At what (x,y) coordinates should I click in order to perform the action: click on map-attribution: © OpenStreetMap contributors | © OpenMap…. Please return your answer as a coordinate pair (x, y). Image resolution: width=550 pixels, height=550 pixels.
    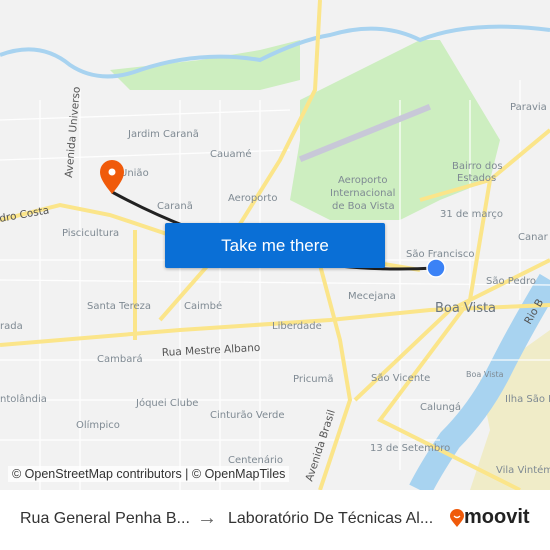
    Looking at the image, I should click on (149, 474).